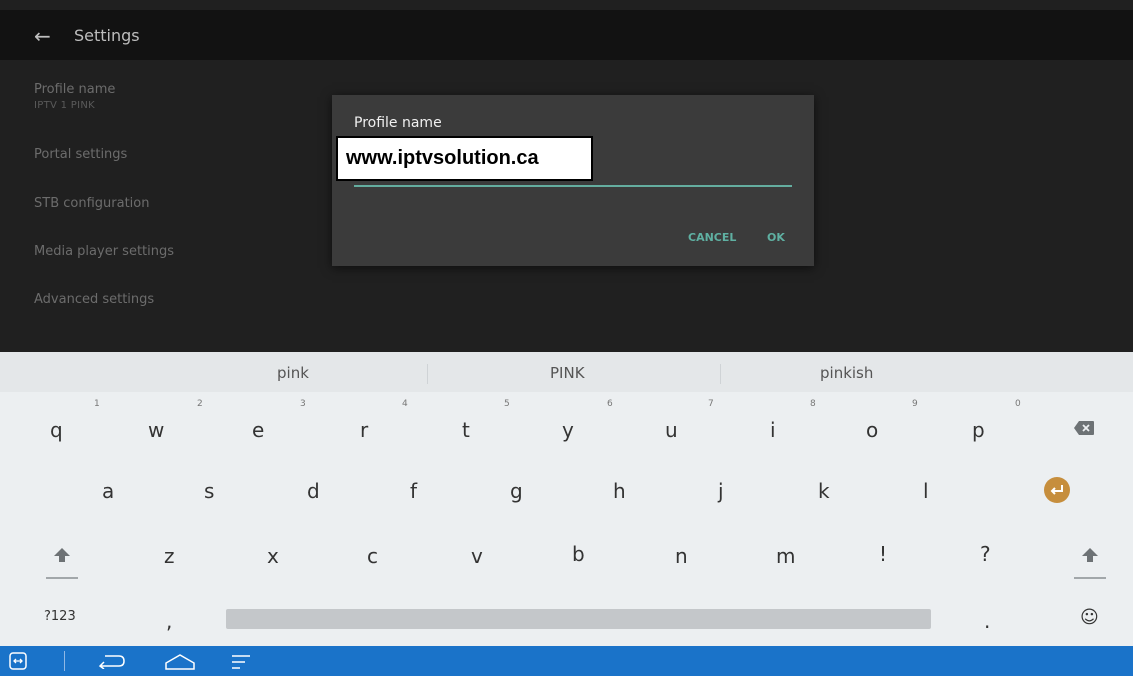 The width and height of the screenshot is (1133, 676). What do you see at coordinates (364, 430) in the screenshot?
I see `key-r: r` at bounding box center [364, 430].